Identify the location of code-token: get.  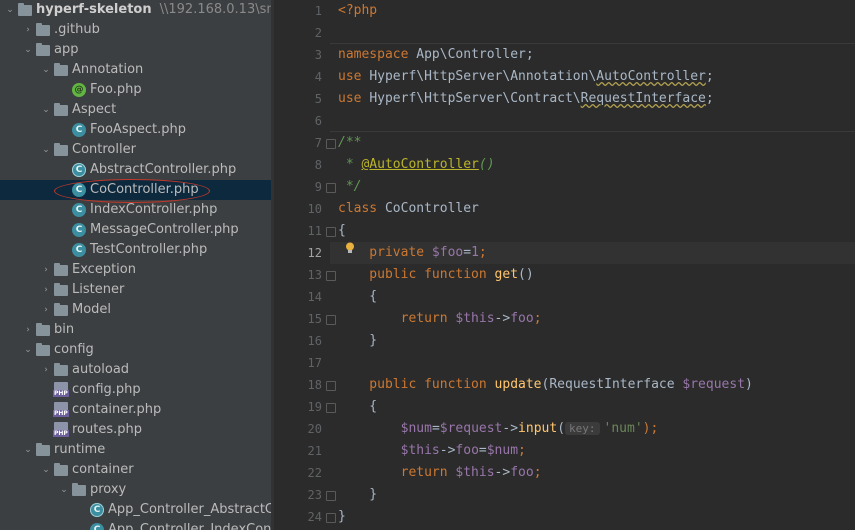
(506, 274).